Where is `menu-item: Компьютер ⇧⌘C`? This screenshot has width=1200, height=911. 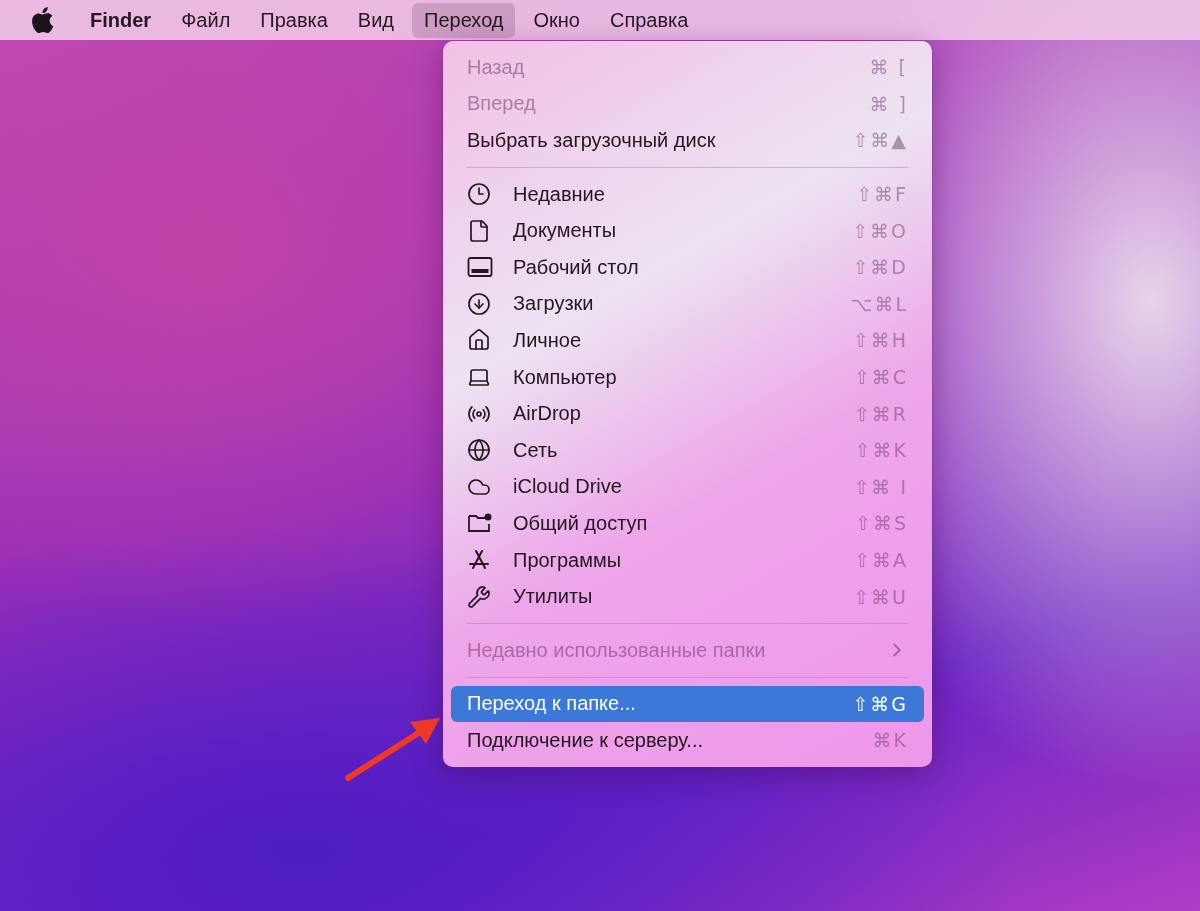
menu-item: Компьютер ⇧⌘C is located at coordinates (687, 377).